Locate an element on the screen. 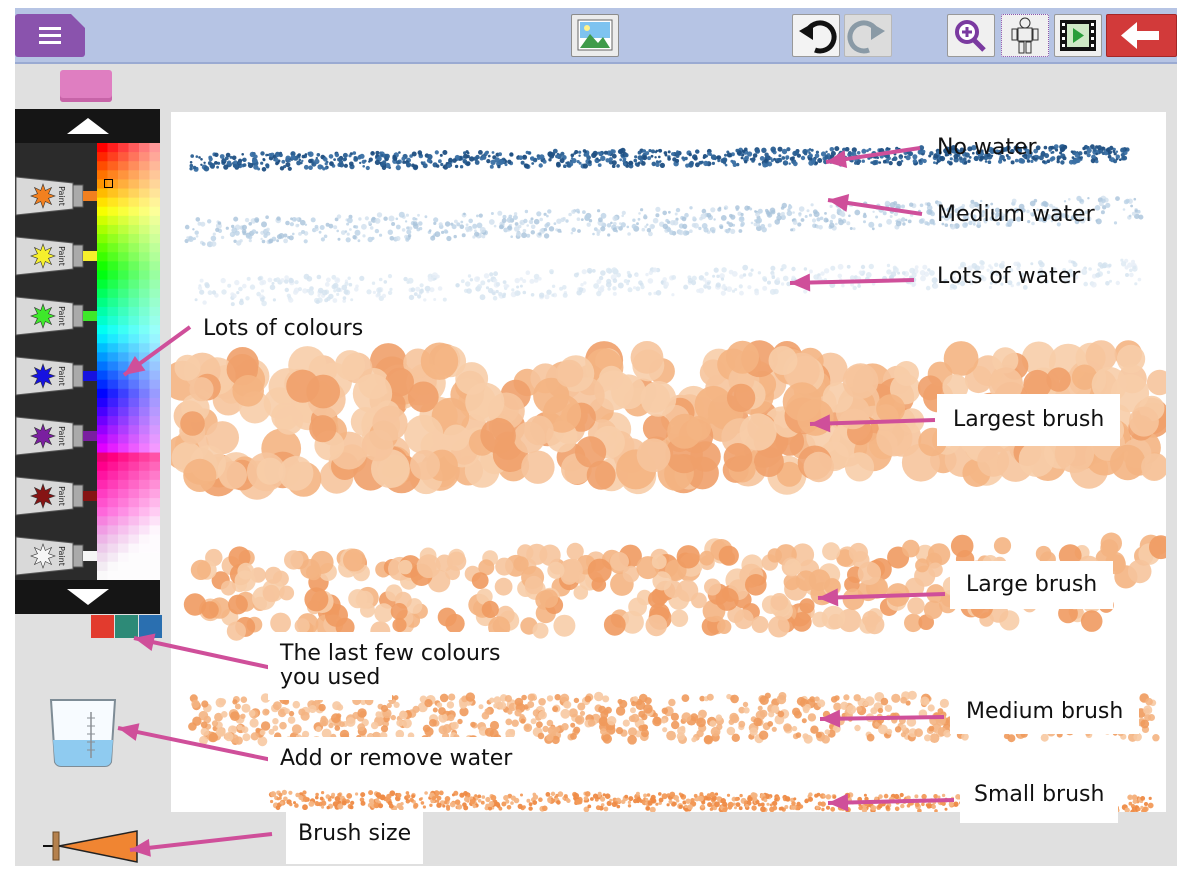  label-small-brush: Small brush is located at coordinates (1039, 799).